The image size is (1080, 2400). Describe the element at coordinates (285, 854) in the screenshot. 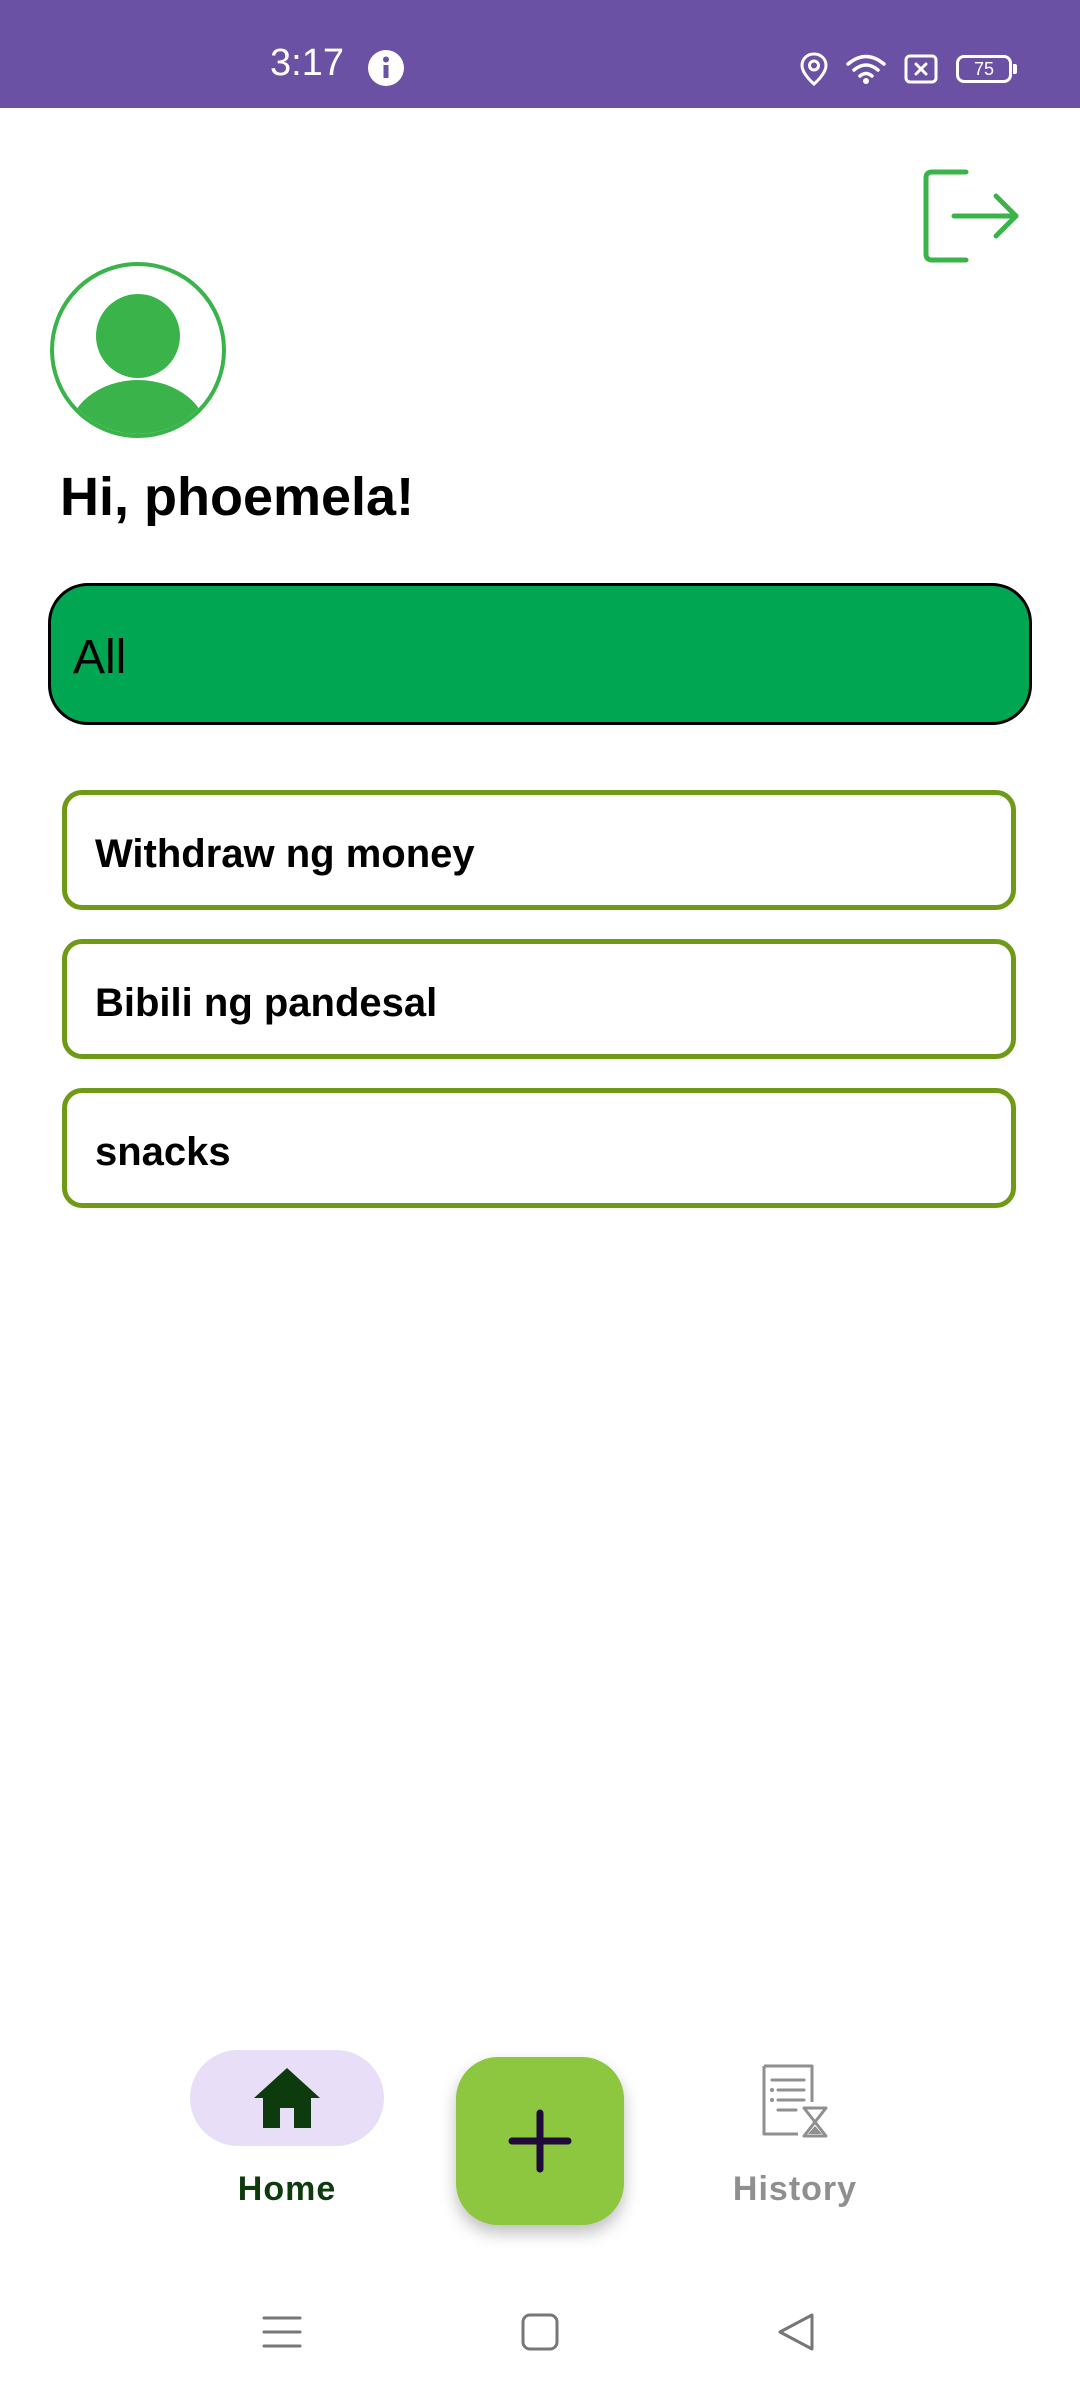

I see `task-label: Withdraw ng money` at that location.